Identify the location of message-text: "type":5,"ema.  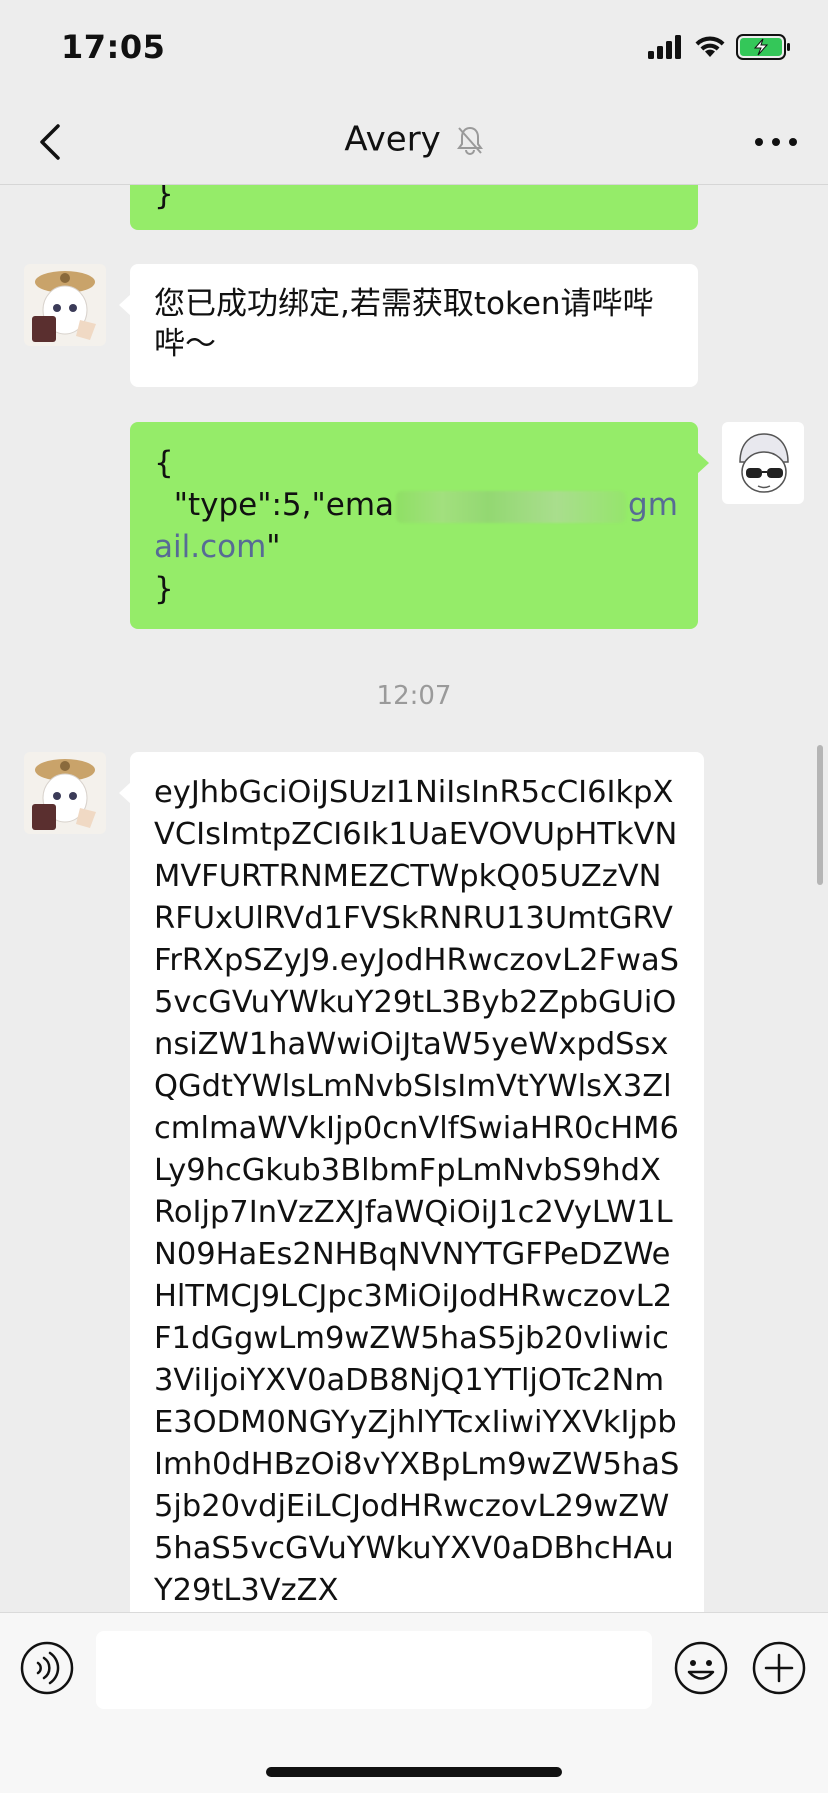
(274, 505).